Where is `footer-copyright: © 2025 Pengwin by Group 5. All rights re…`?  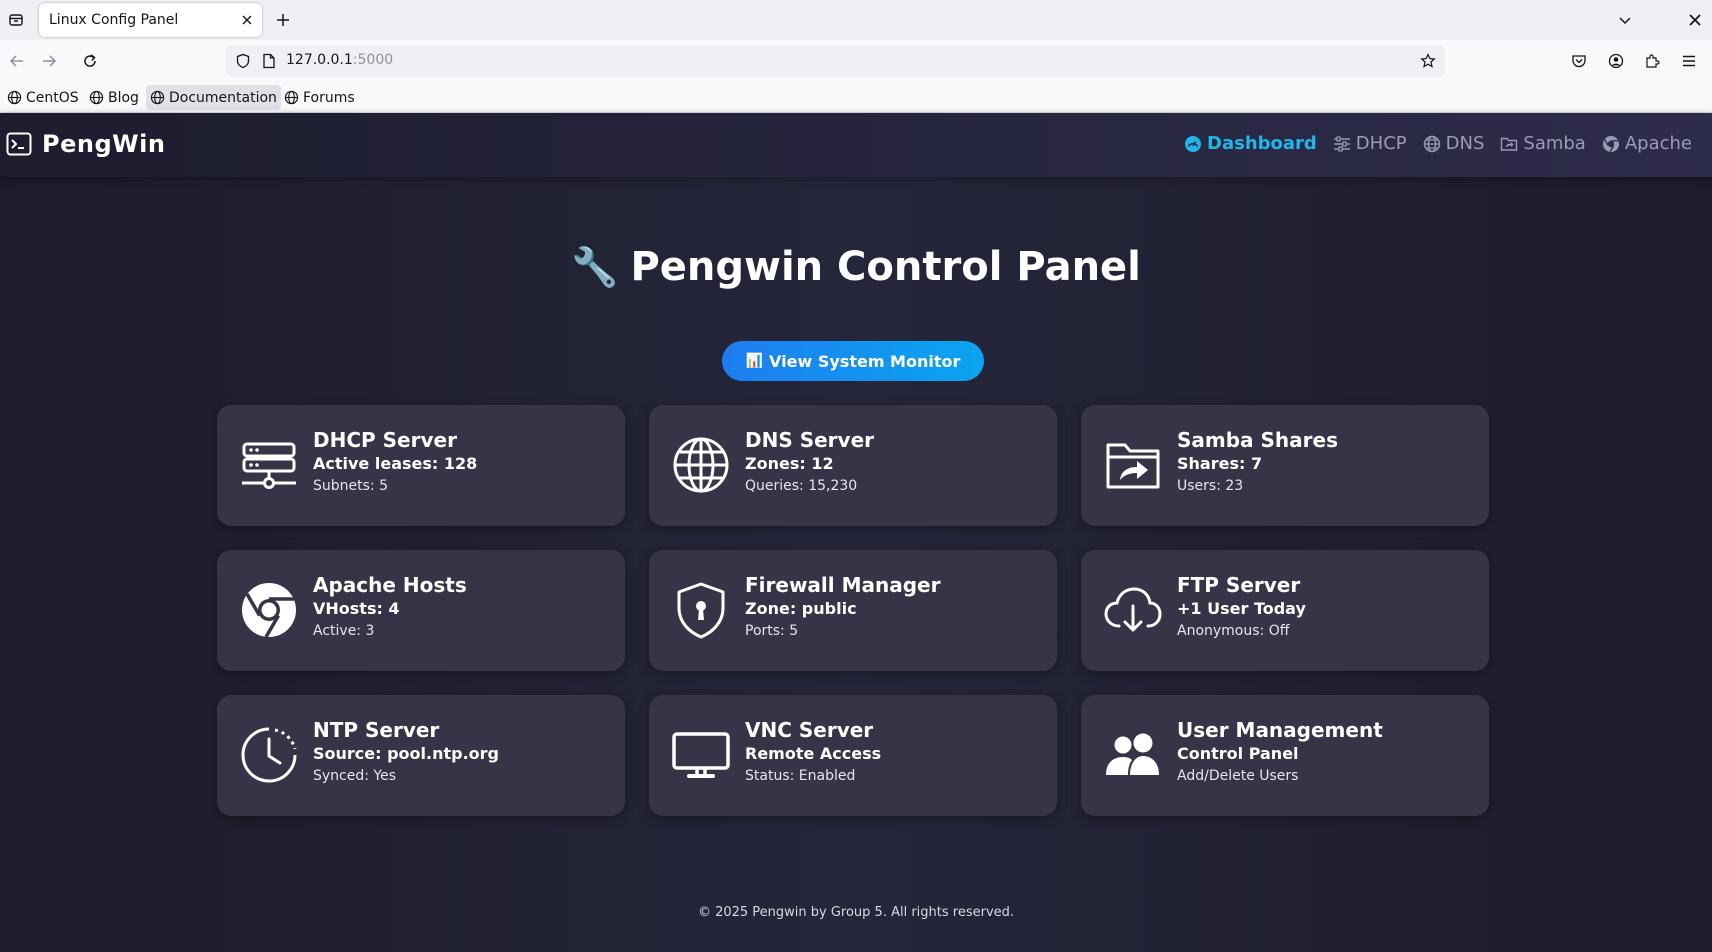 footer-copyright: © 2025 Pengwin by Group 5. All rights re… is located at coordinates (856, 912).